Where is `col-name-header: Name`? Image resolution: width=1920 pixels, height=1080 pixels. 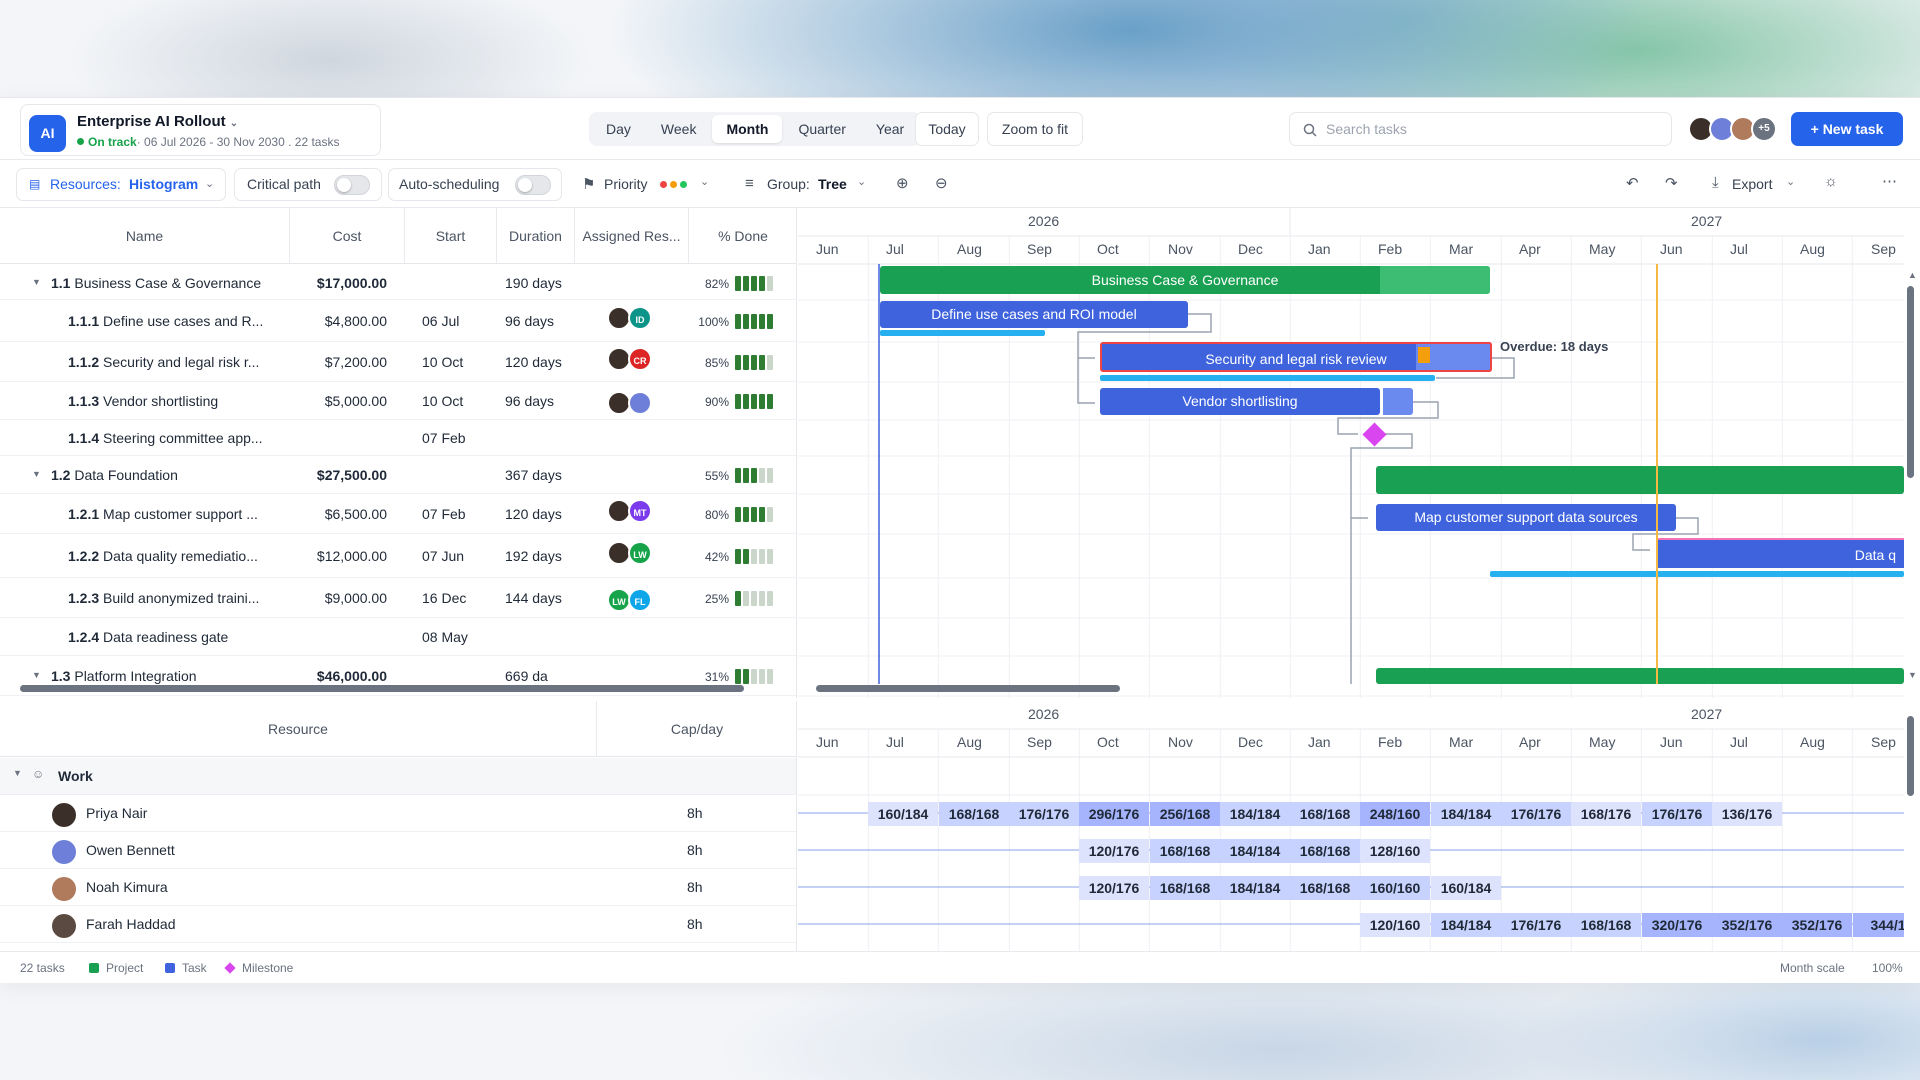 col-name-header: Name is located at coordinates (145, 236).